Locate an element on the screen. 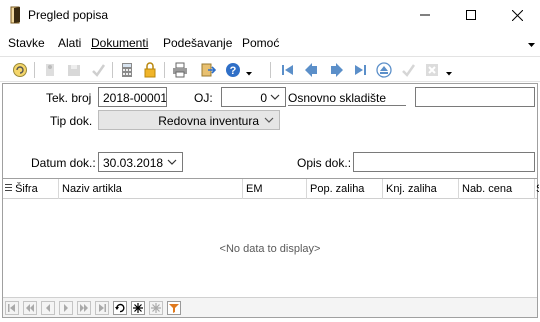 The image size is (540, 322). previous-page-icon is located at coordinates (30, 308).